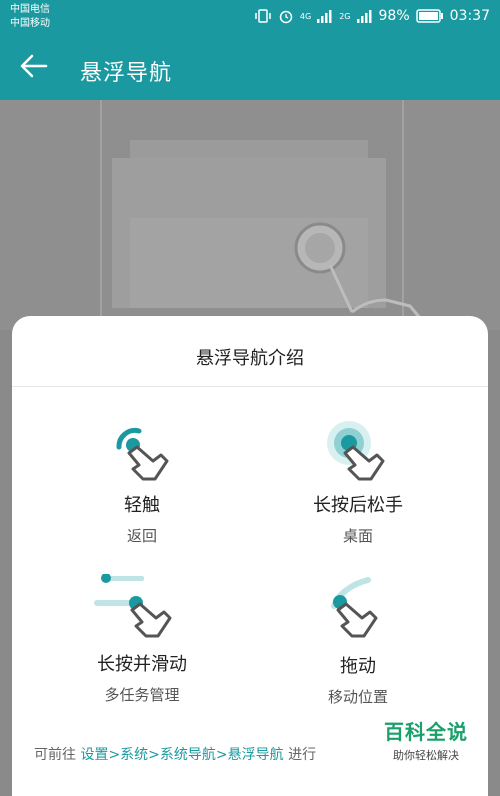 Image resolution: width=500 pixels, height=796 pixels. I want to click on watermark-slogan: 助你轻松解决, so click(426, 755).